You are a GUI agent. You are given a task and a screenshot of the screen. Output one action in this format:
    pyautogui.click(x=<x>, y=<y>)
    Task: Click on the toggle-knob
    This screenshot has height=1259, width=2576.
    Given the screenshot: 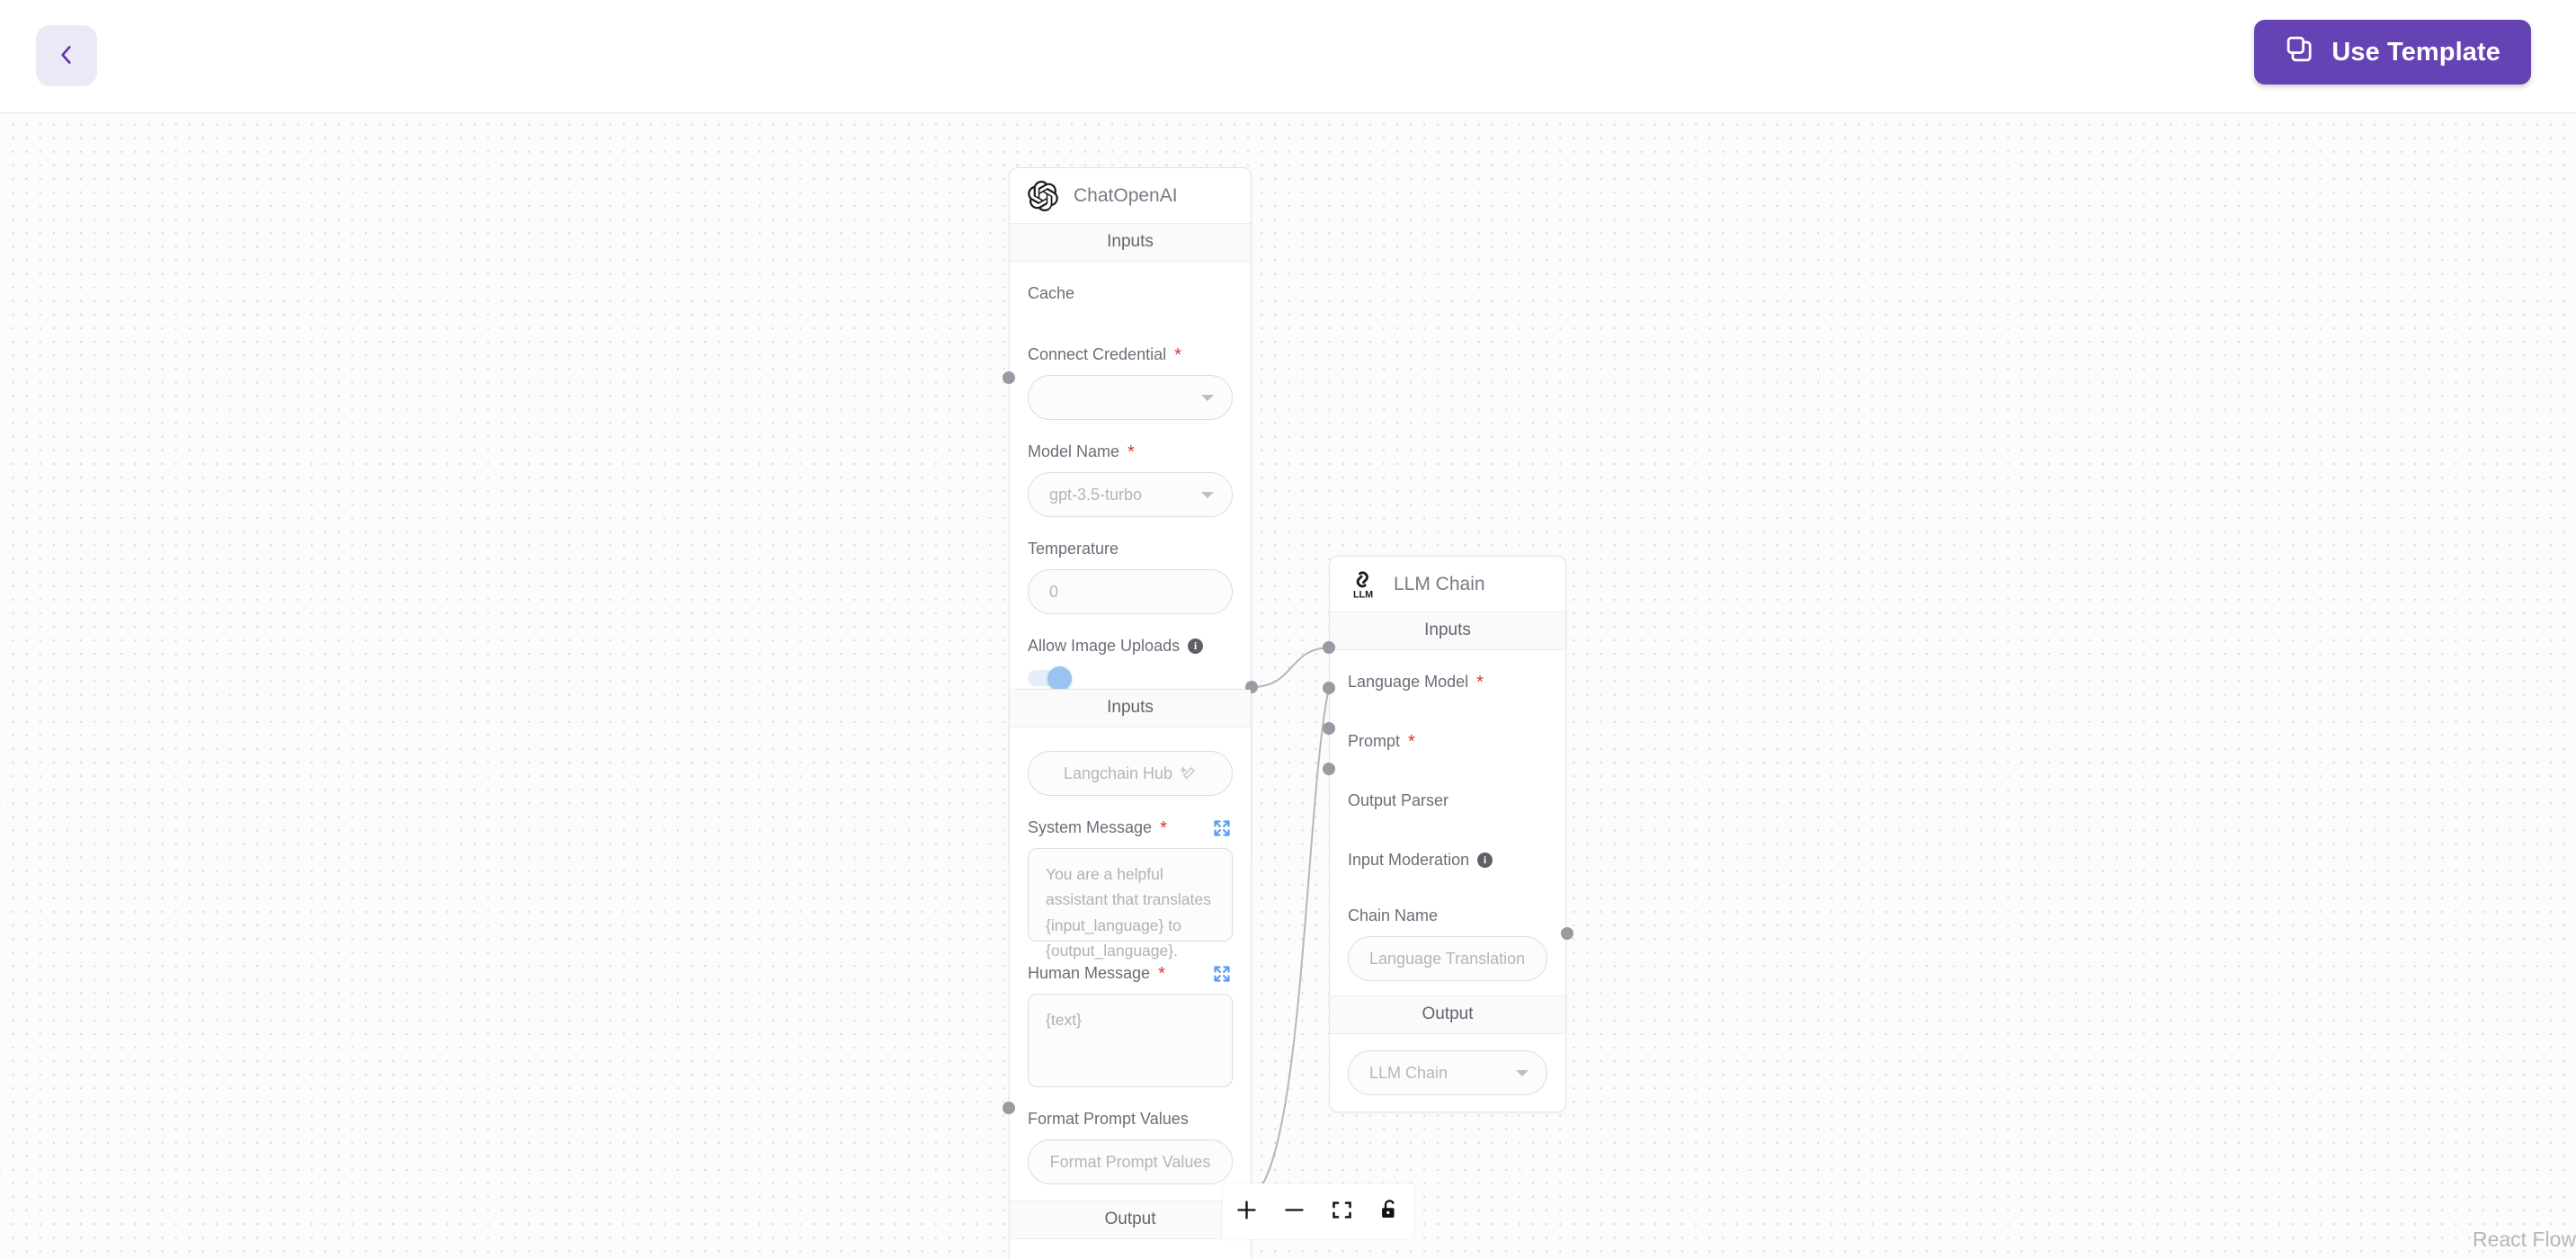 What is the action you would take?
    pyautogui.click(x=1059, y=678)
    